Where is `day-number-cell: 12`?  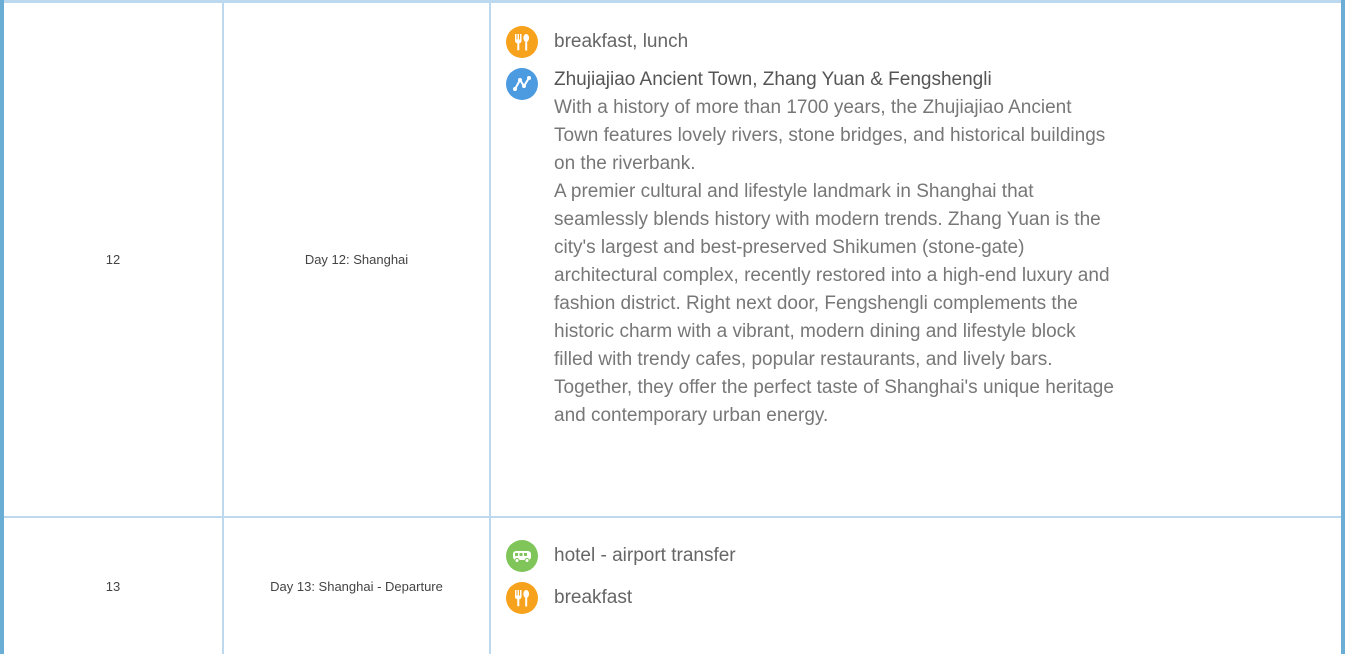
day-number-cell: 12 is located at coordinates (114, 259).